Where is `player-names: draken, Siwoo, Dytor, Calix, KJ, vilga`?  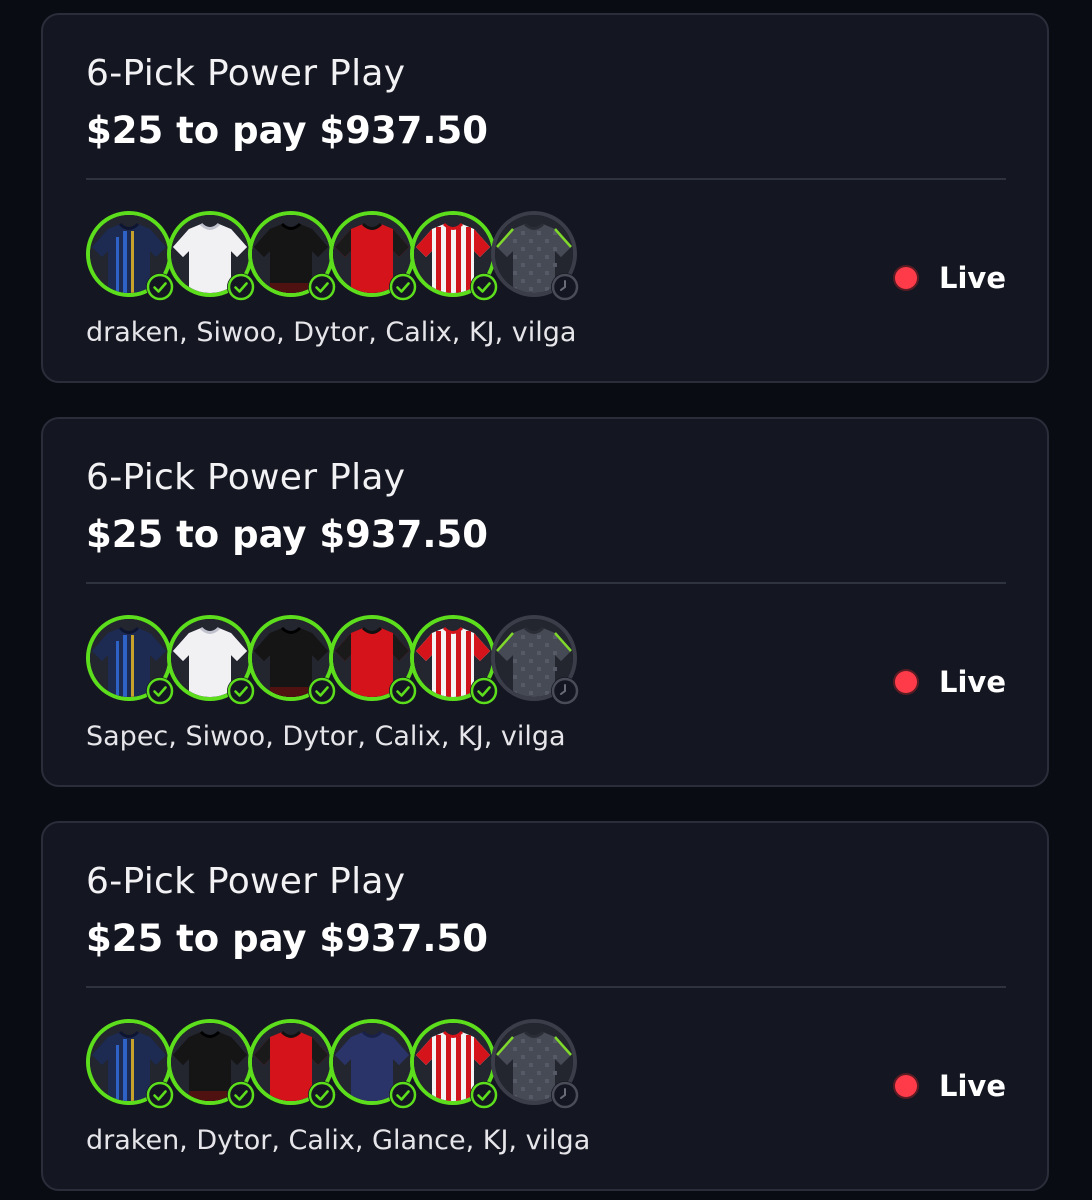
player-names: draken, Siwoo, Dytor, Calix, KJ, vilga is located at coordinates (331, 332).